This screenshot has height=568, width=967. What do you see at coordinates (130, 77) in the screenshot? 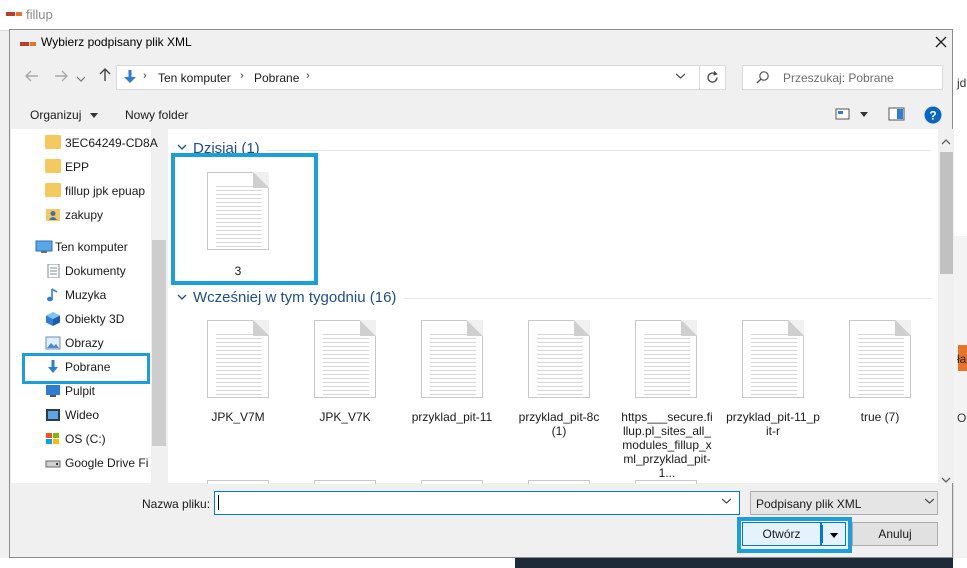
I see `download-icon` at bounding box center [130, 77].